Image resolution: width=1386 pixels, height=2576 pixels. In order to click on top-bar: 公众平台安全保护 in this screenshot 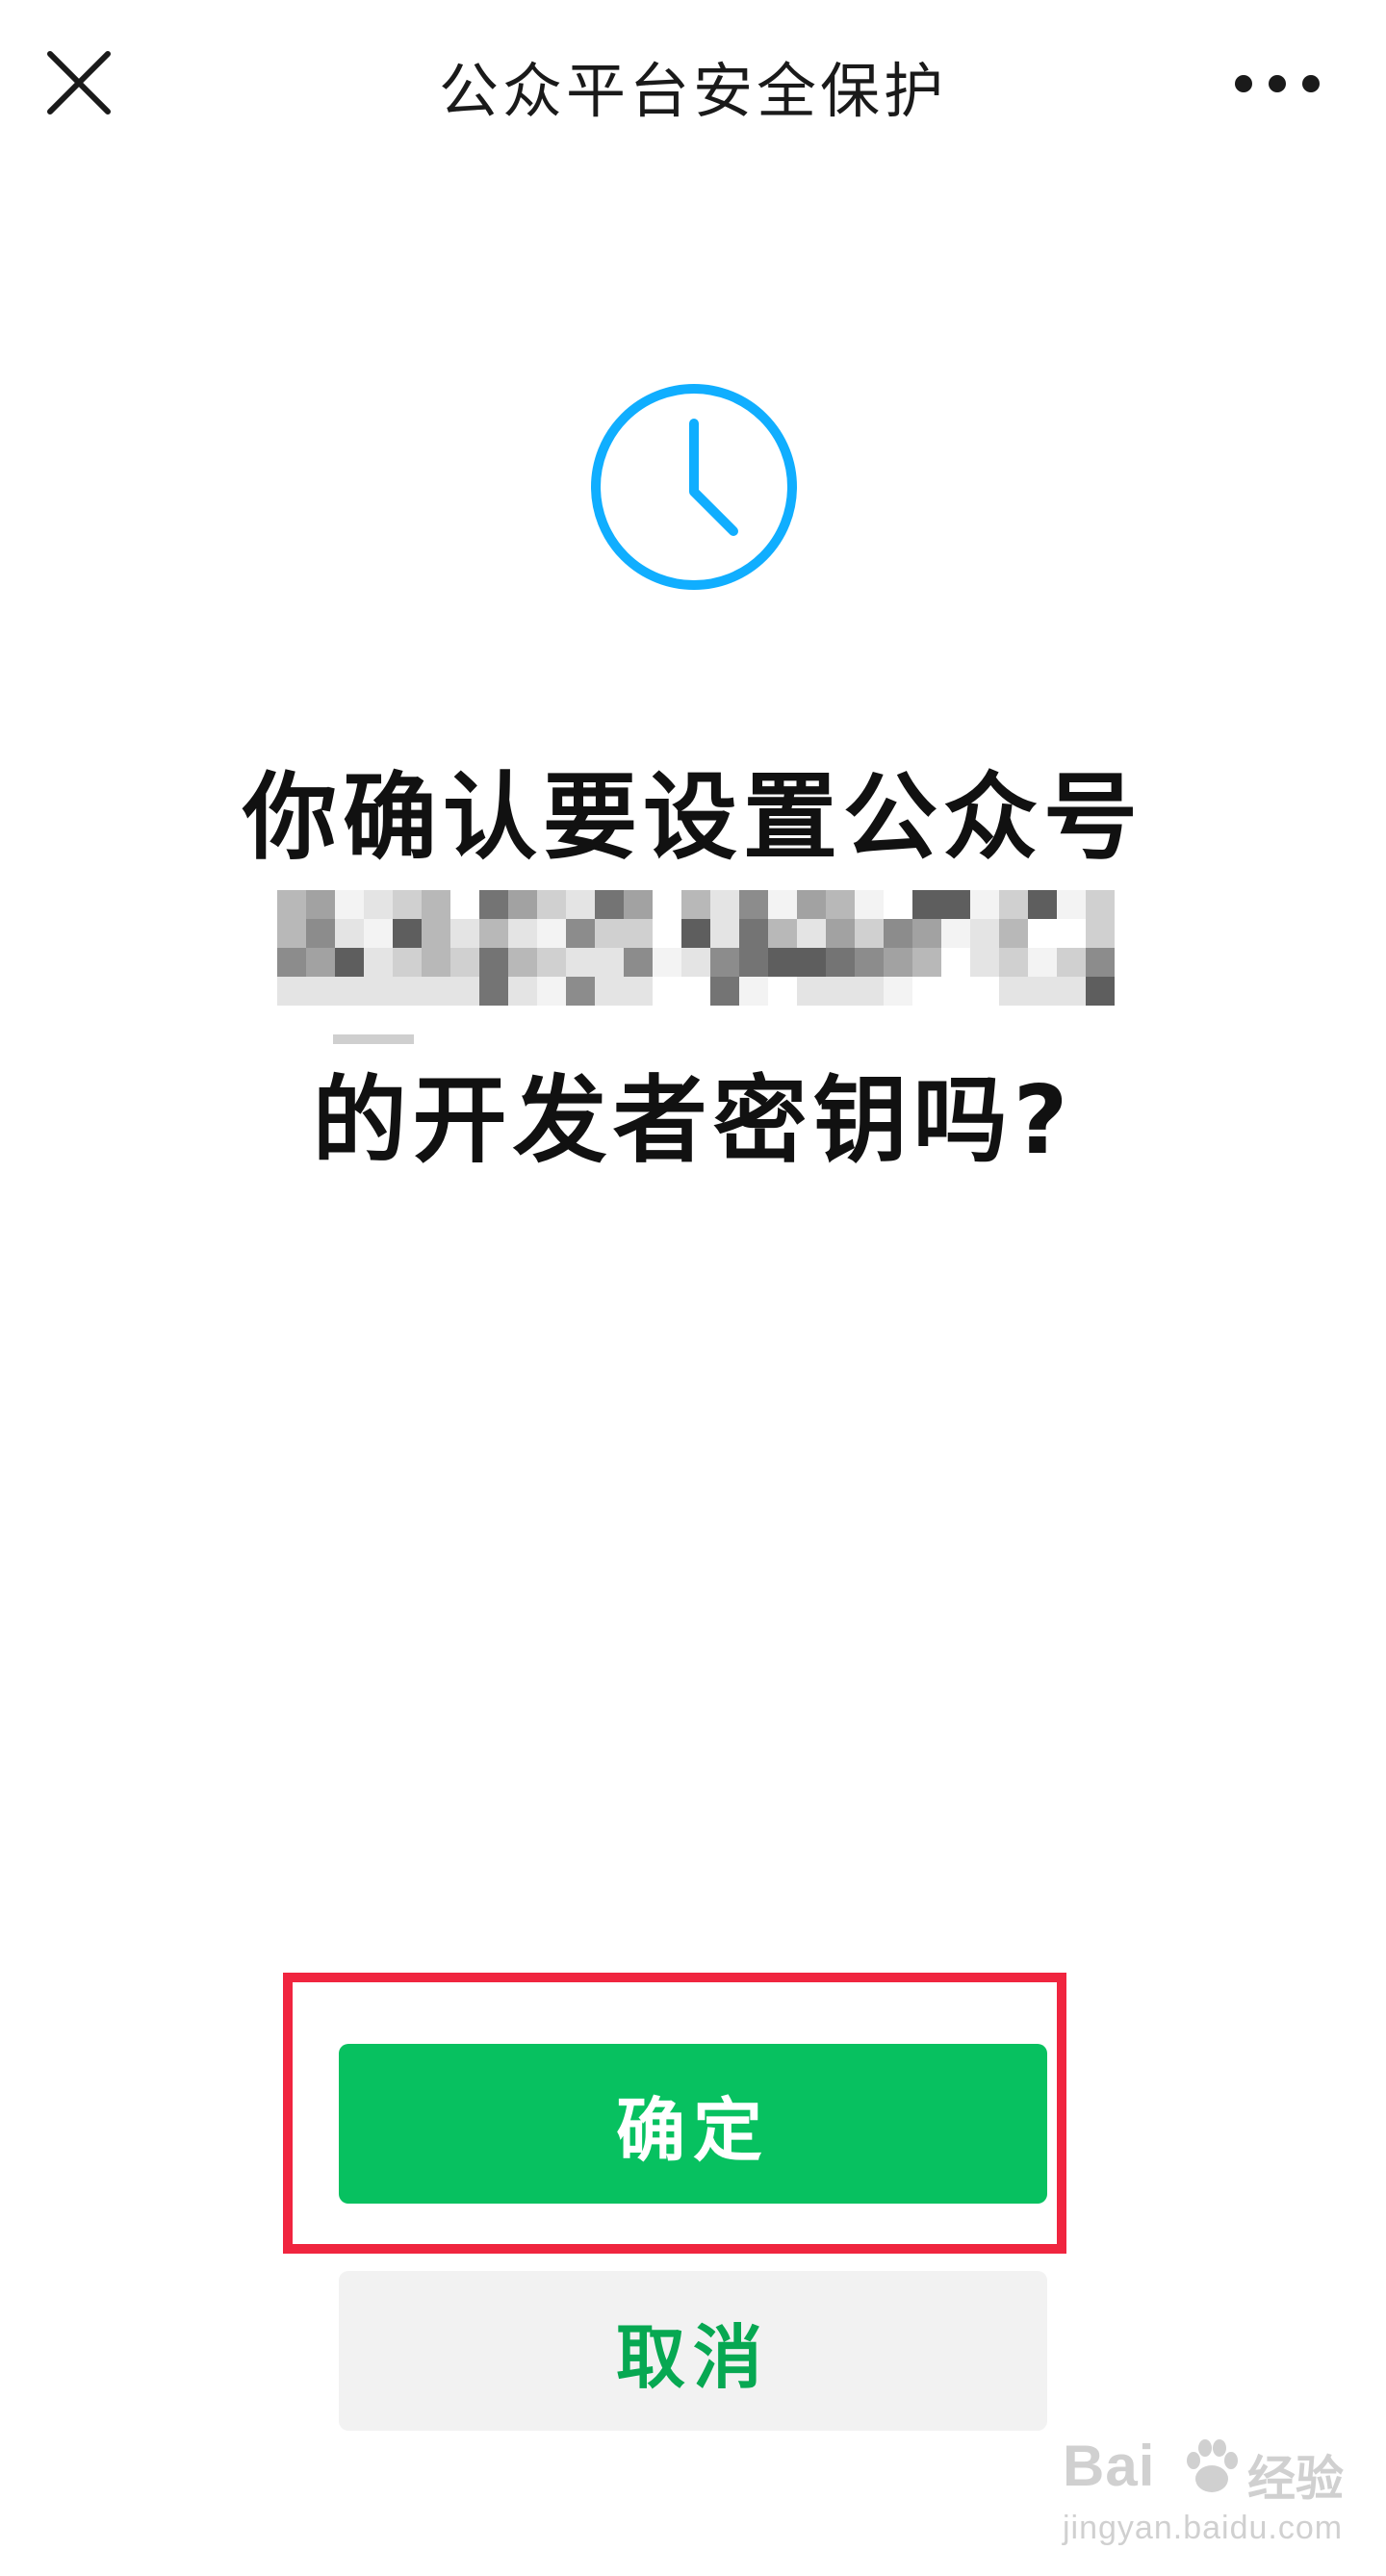, I will do `click(693, 82)`.